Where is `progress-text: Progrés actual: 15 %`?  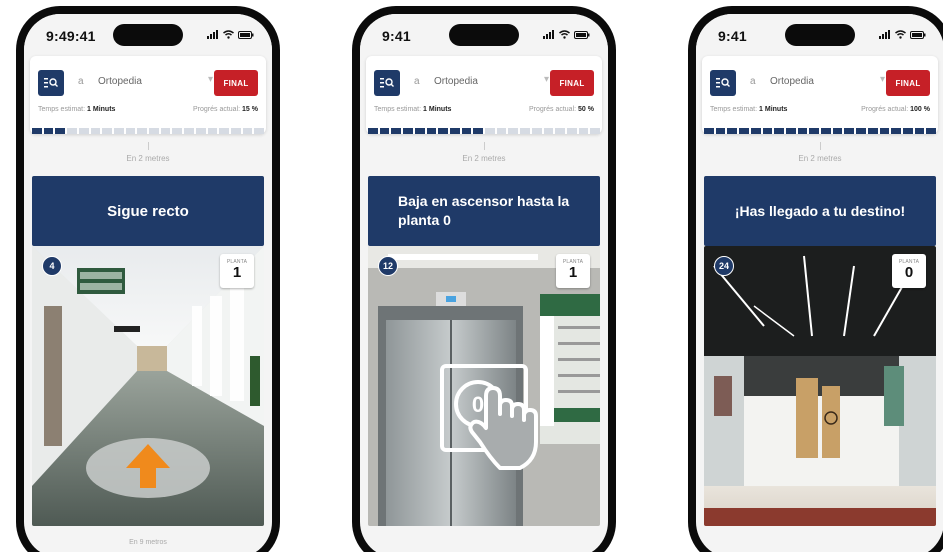
progress-text: Progrés actual: 15 % is located at coordinates (225, 109).